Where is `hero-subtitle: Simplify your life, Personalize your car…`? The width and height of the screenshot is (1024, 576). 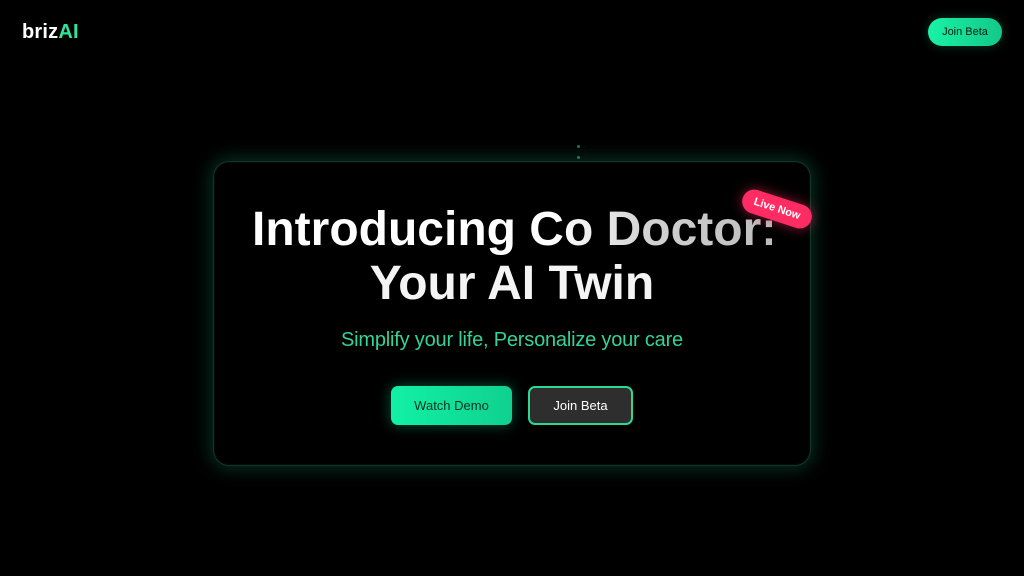 hero-subtitle: Simplify your life, Personalize your car… is located at coordinates (512, 340).